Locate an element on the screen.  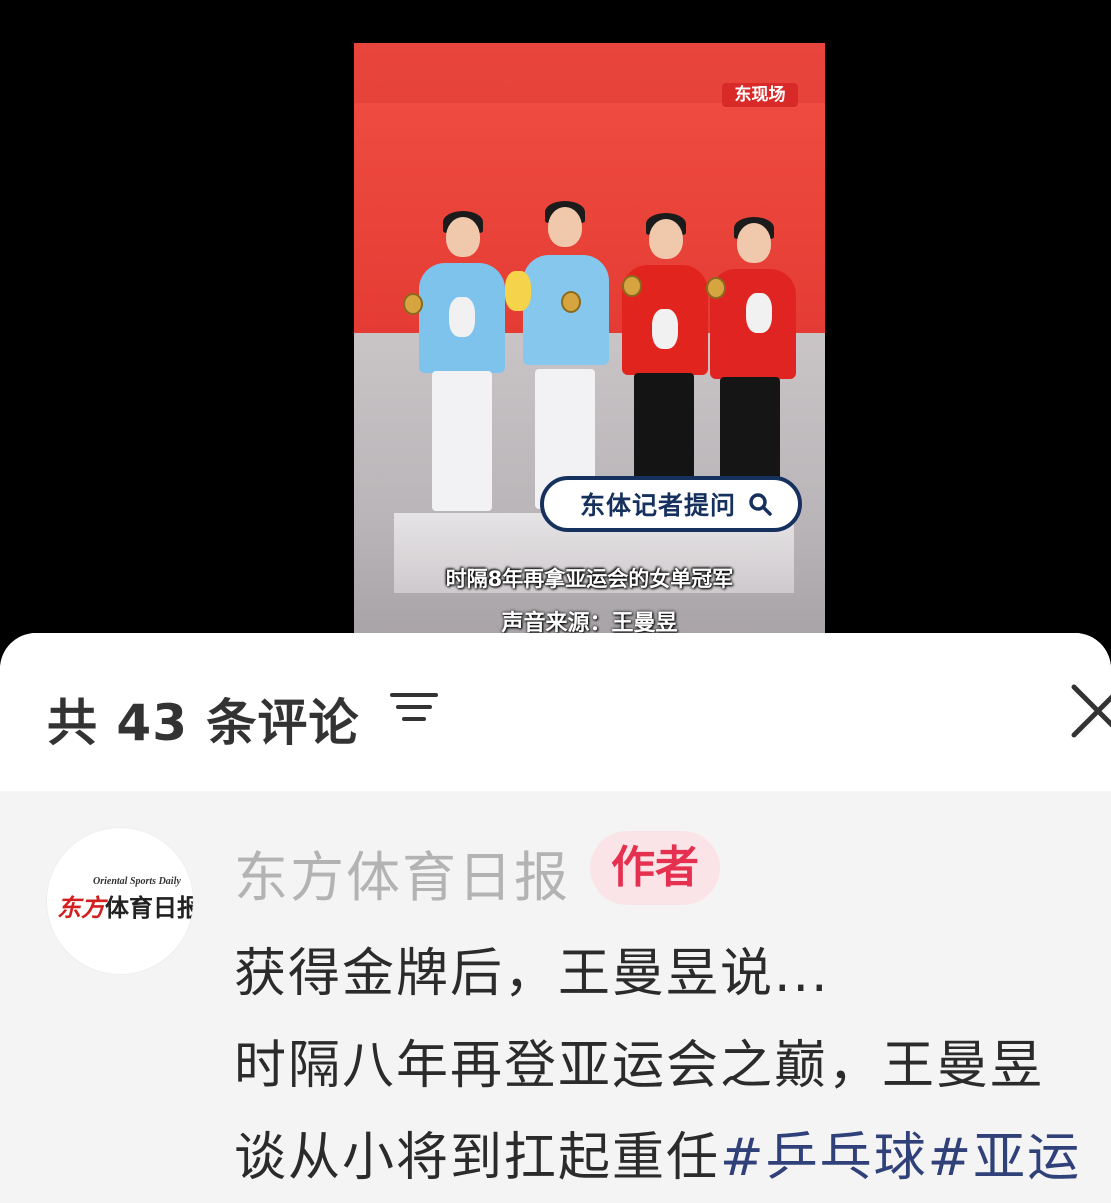
pill-label: 东体记者提问 is located at coordinates (658, 505).